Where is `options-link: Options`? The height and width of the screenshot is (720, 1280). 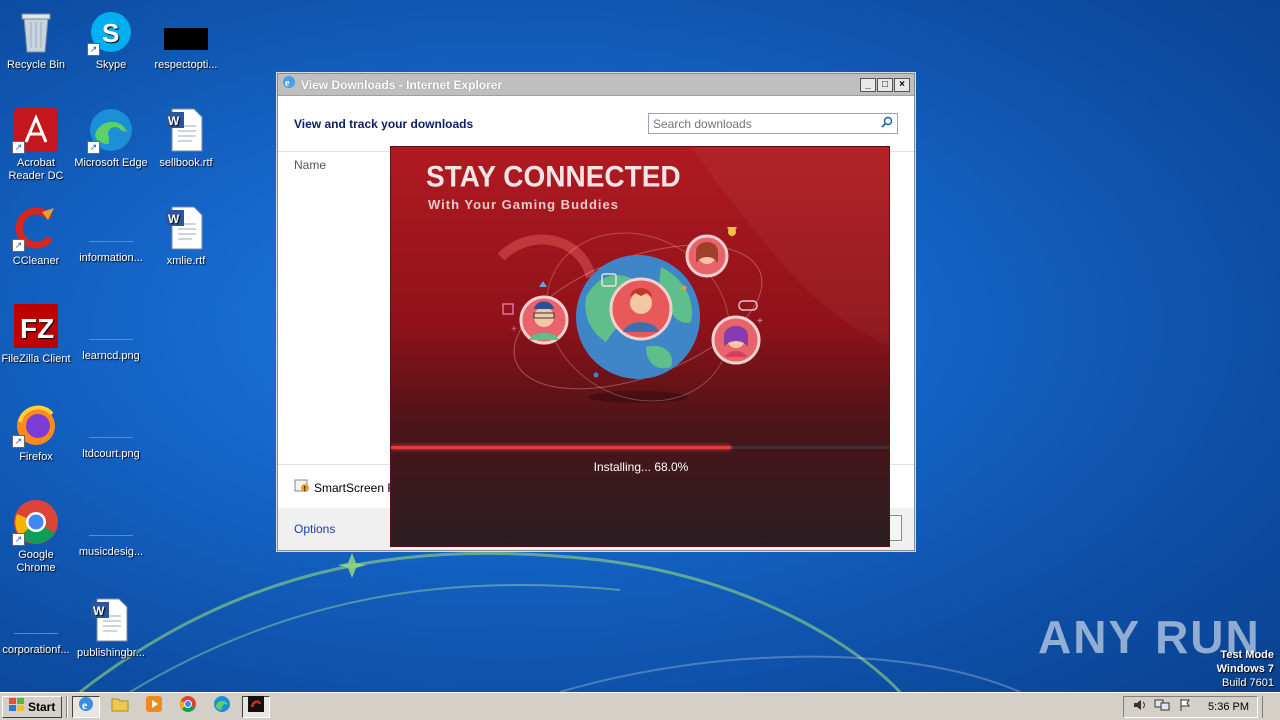
options-link: Options is located at coordinates (314, 529).